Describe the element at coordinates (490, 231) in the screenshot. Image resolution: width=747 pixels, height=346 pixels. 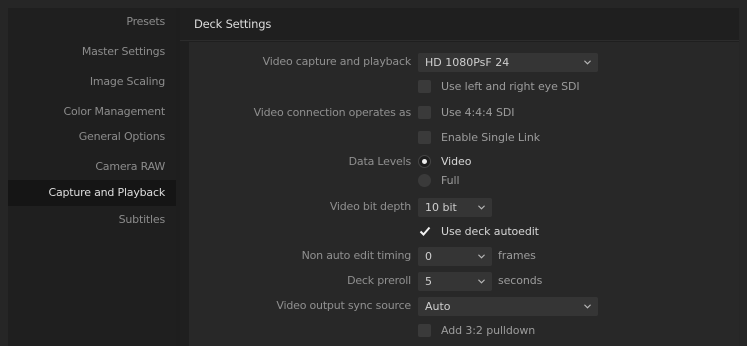
I see `deck-autoedit-label: Use deck autoedit` at that location.